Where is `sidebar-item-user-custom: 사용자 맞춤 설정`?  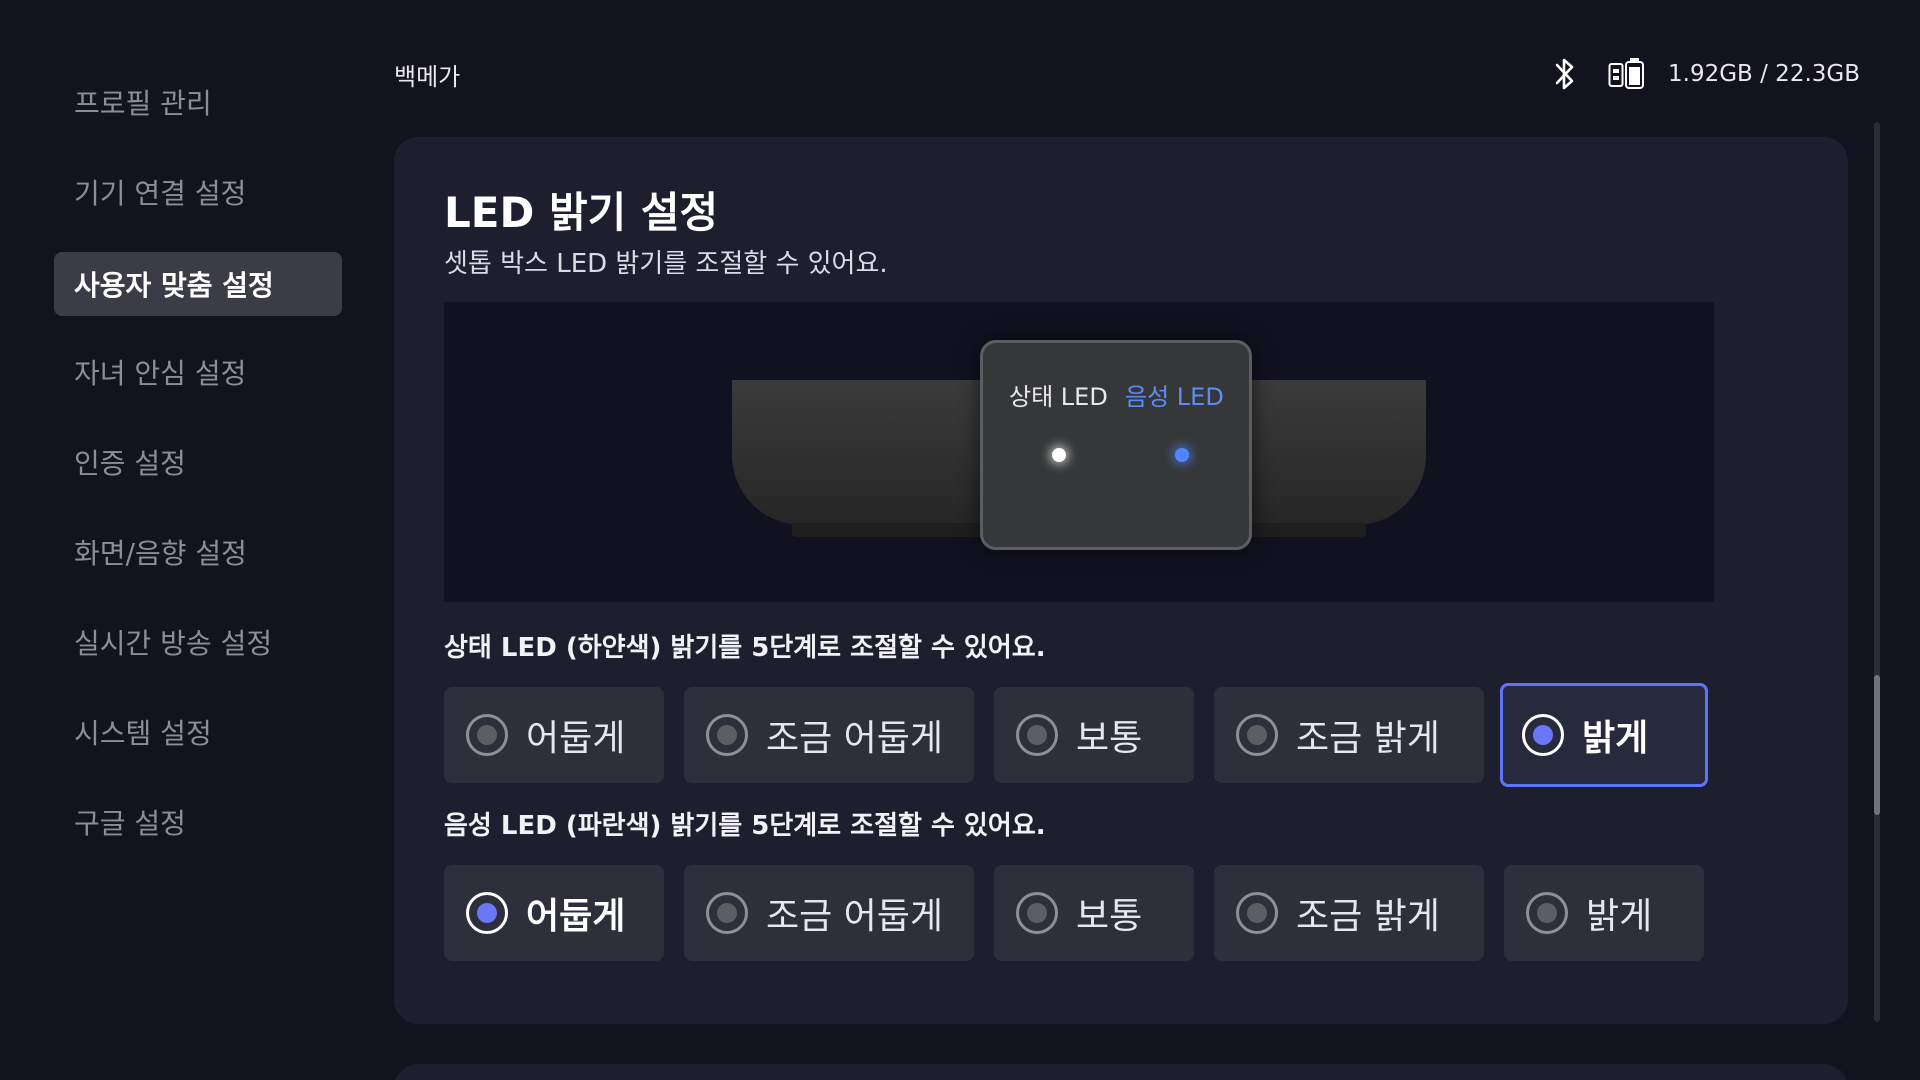
sidebar-item-user-custom: 사용자 맞춤 설정 is located at coordinates (198, 284).